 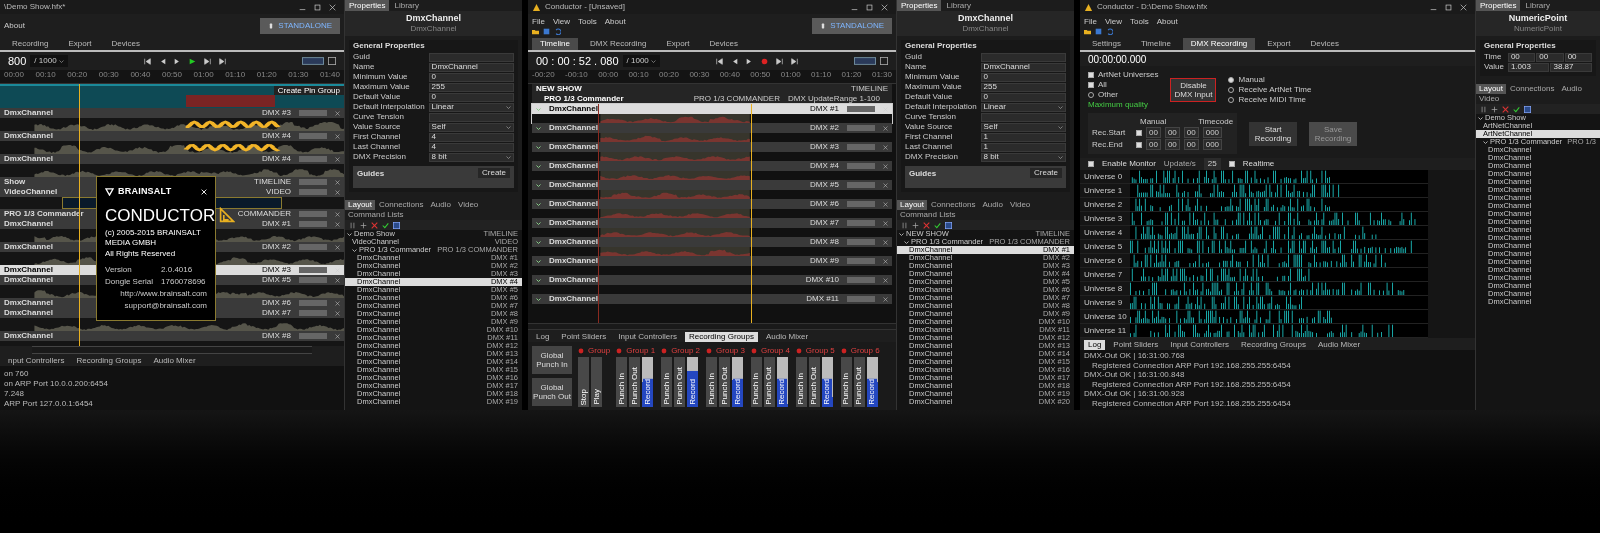 I want to click on window-title: Conductor - [Unsaved], so click(x=585, y=7).